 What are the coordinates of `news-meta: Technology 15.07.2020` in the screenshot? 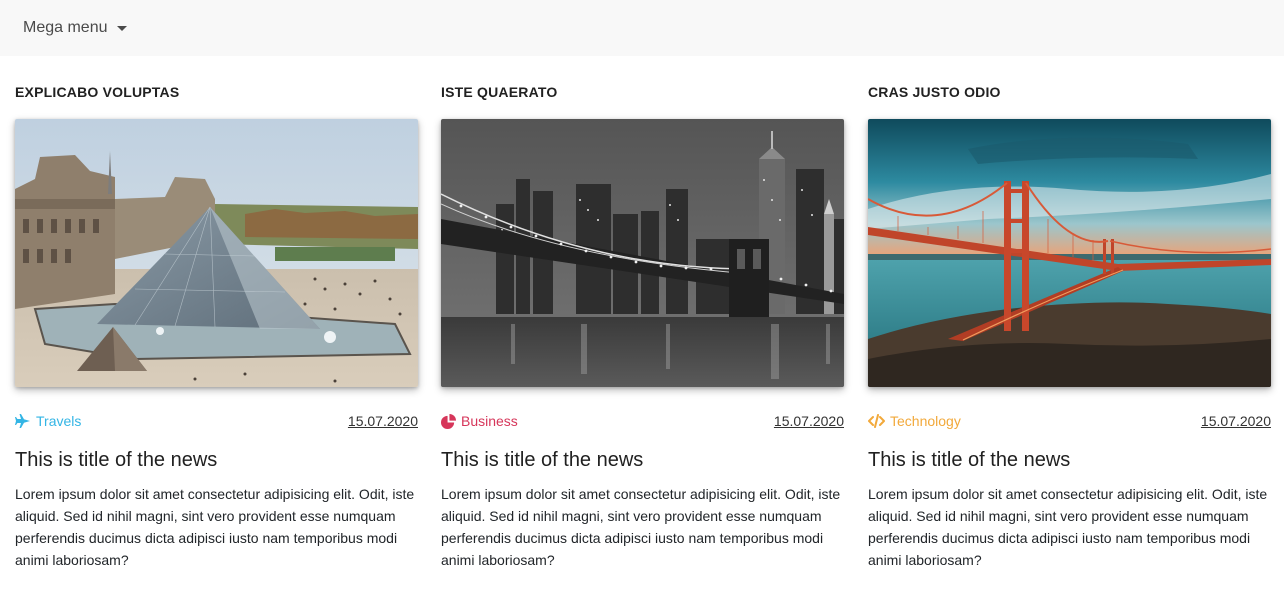 It's located at (1069, 421).